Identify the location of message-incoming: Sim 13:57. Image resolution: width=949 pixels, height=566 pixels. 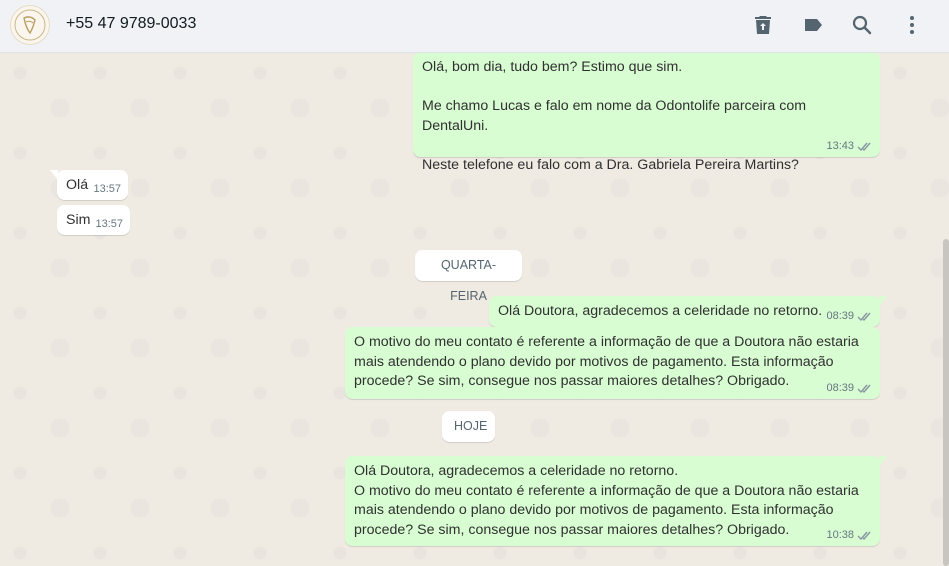
(93, 220).